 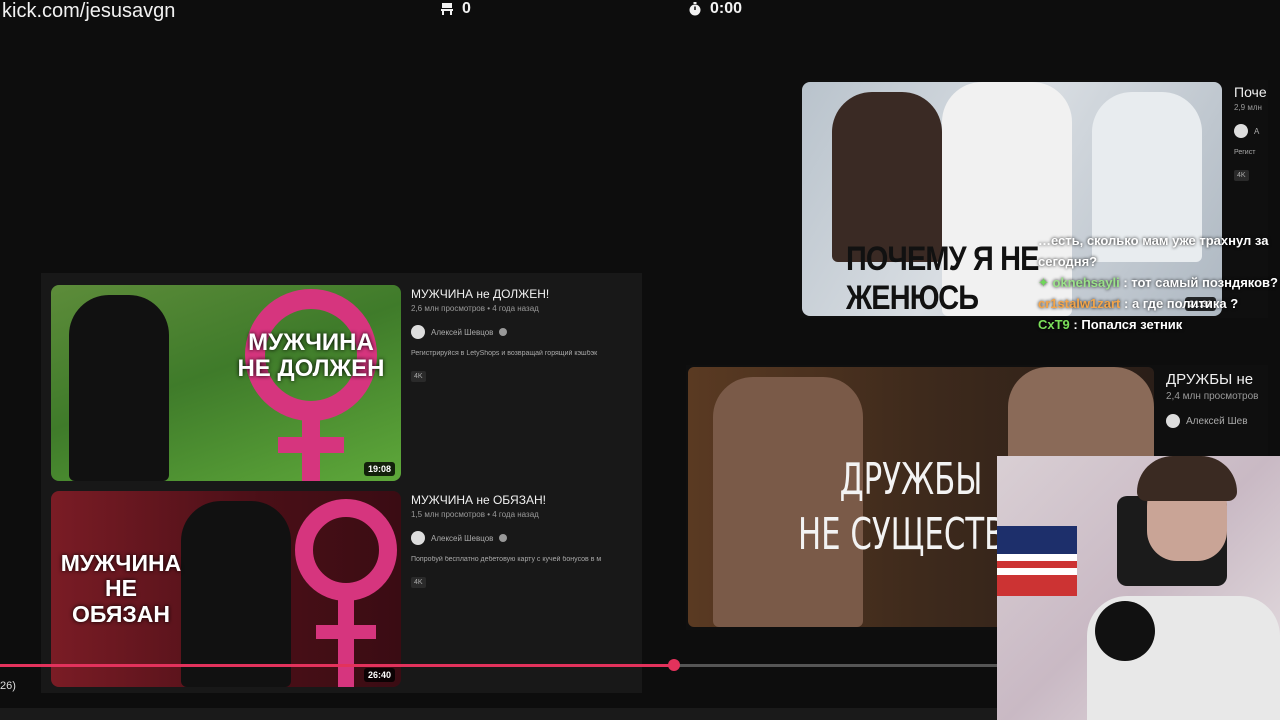 What do you see at coordinates (1138, 588) in the screenshot?
I see `streamer-webcam` at bounding box center [1138, 588].